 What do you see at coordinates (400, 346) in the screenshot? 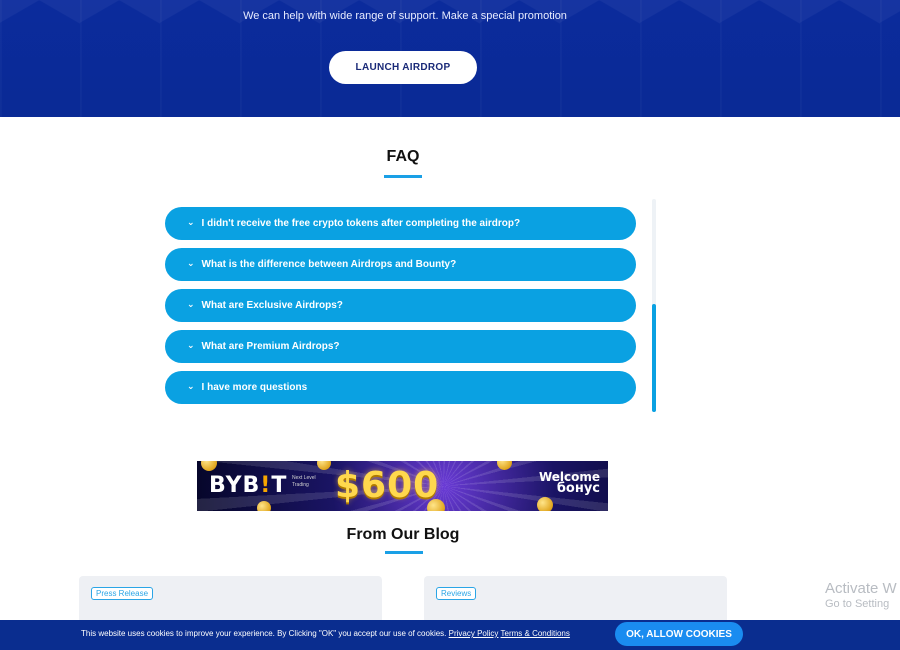
I see `faq-item: ⌄ What are Premium Airdrops?` at bounding box center [400, 346].